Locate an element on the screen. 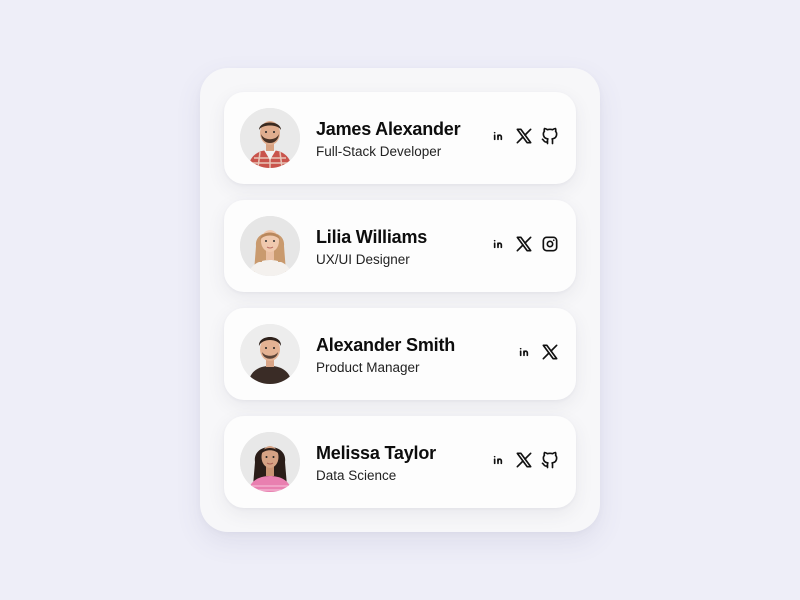 Image resolution: width=800 pixels, height=600 pixels. member-card: Lilia Williams UX/UI Designer is located at coordinates (400, 246).